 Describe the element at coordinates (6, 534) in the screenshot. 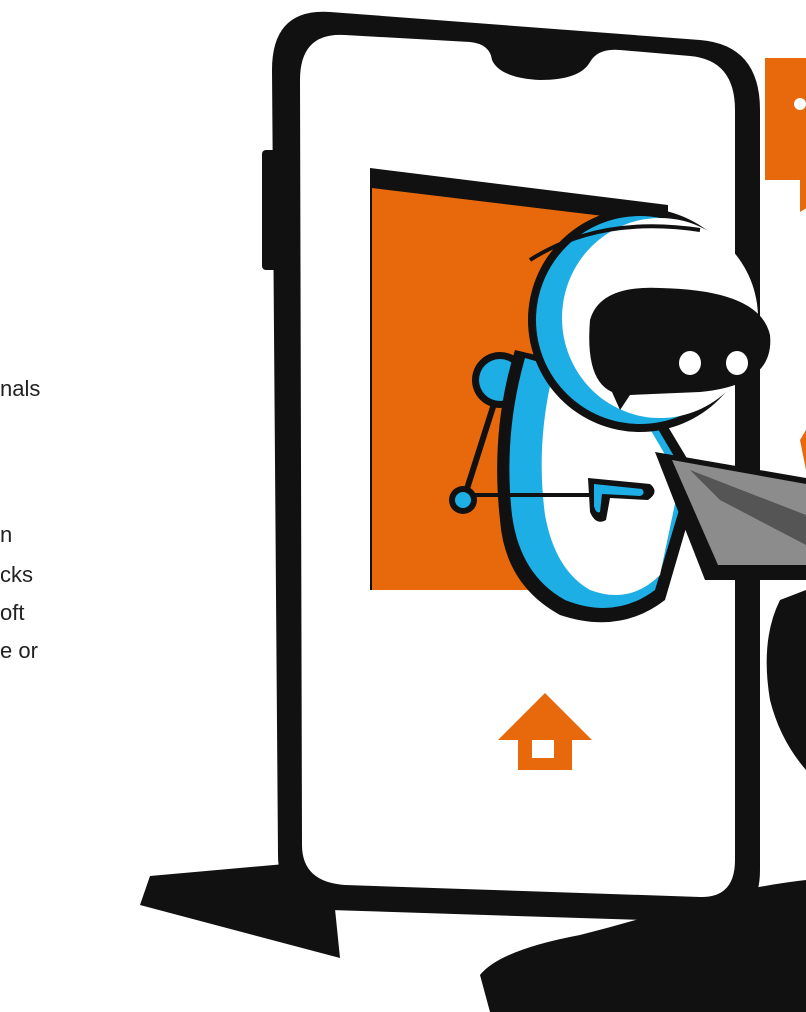

I see `cropped-text-line-2: n` at that location.